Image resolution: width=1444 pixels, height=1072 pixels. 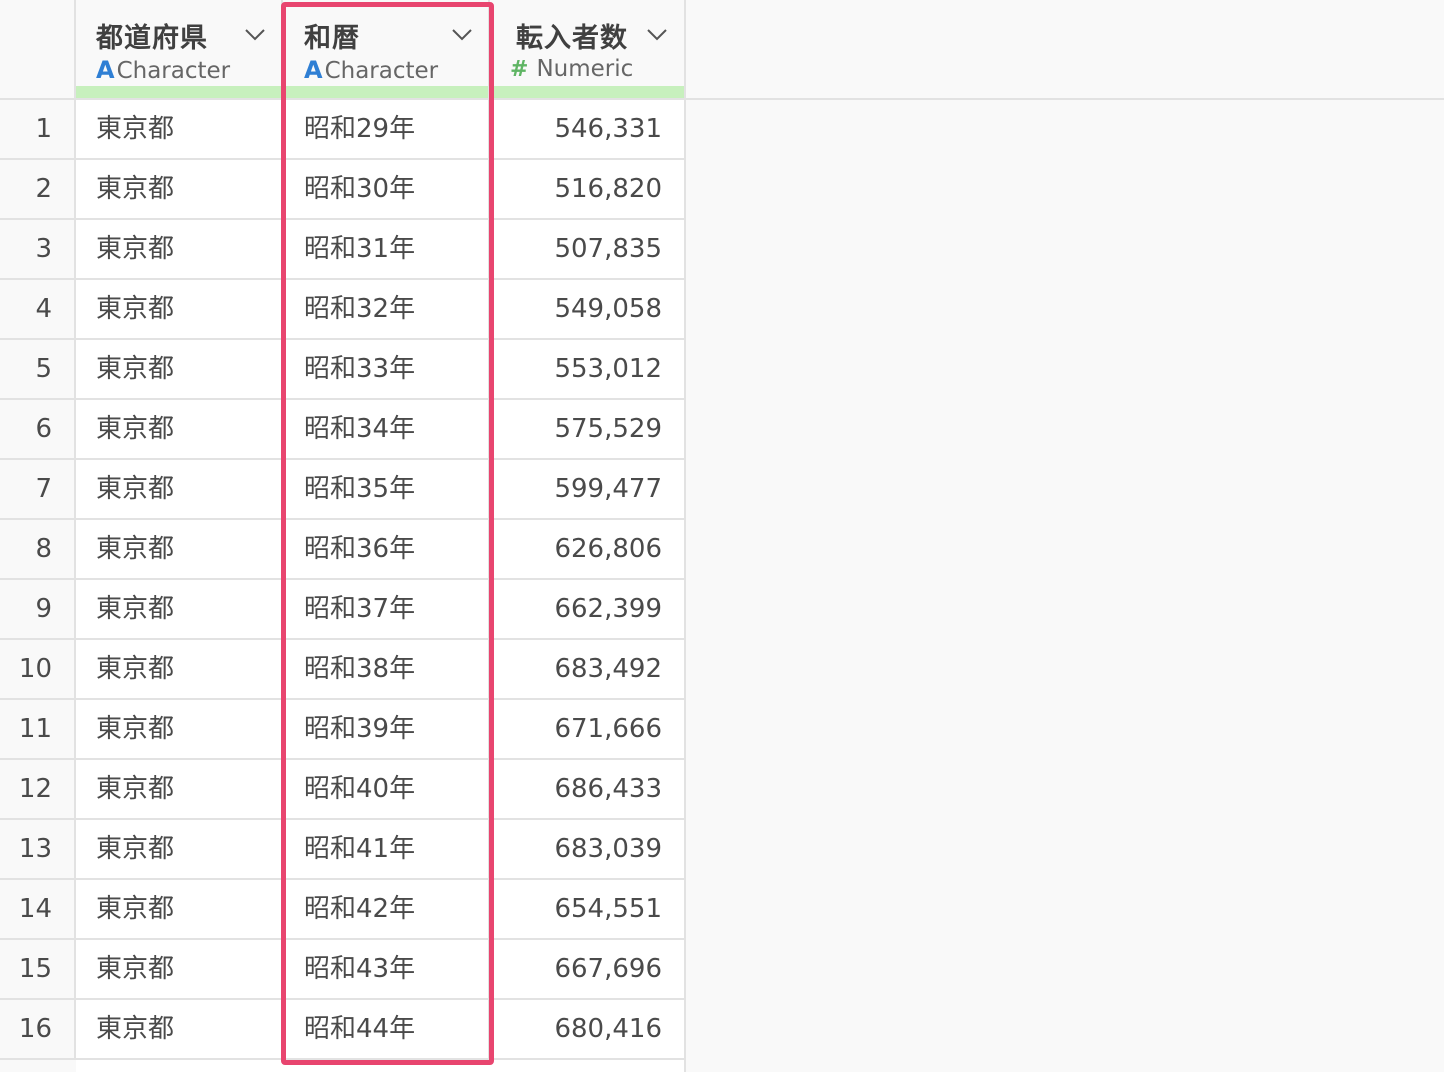 What do you see at coordinates (585, 69) in the screenshot?
I see `column-type-label: Numeric` at bounding box center [585, 69].